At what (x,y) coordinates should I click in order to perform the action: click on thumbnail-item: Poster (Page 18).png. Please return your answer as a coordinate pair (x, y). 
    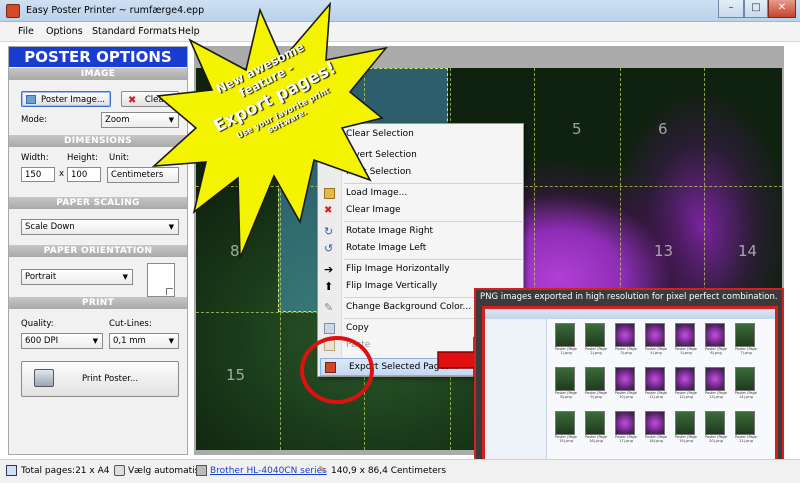
    Looking at the image, I should click on (656, 427).